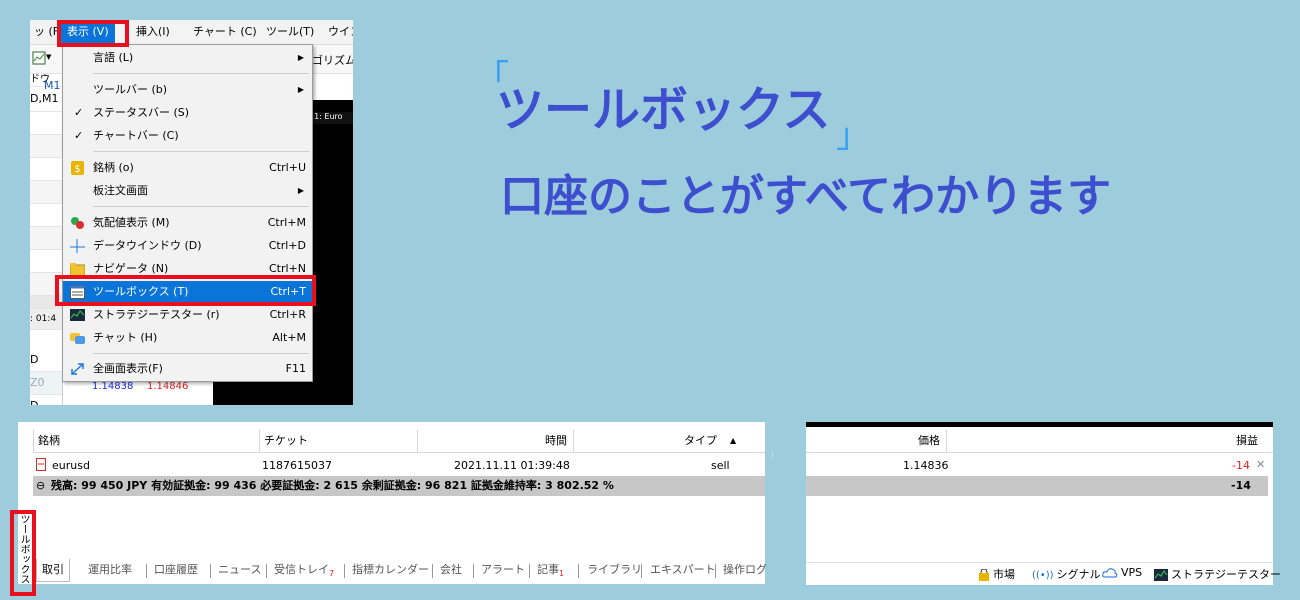  I want to click on navigator-icon, so click(77, 269).